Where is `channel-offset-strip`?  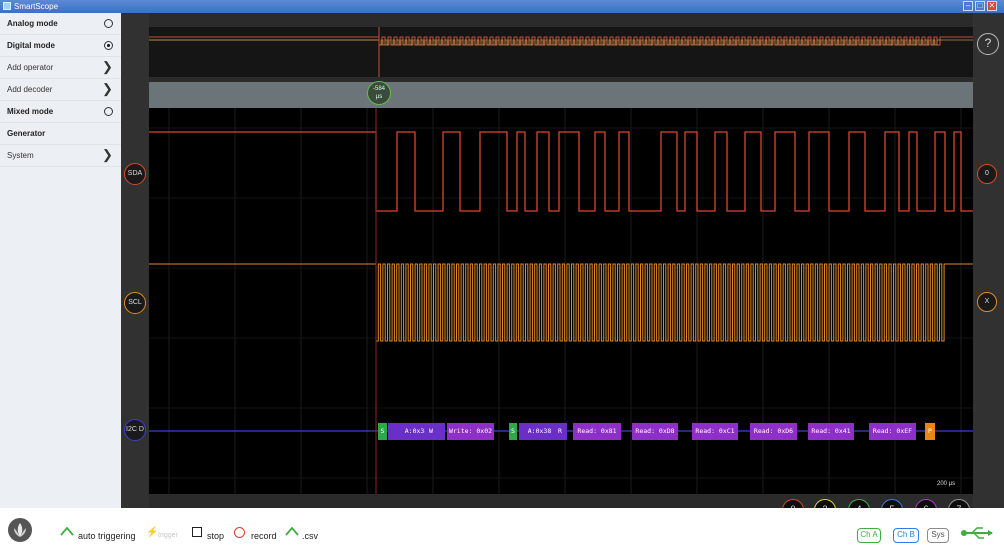 channel-offset-strip is located at coordinates (988, 260).